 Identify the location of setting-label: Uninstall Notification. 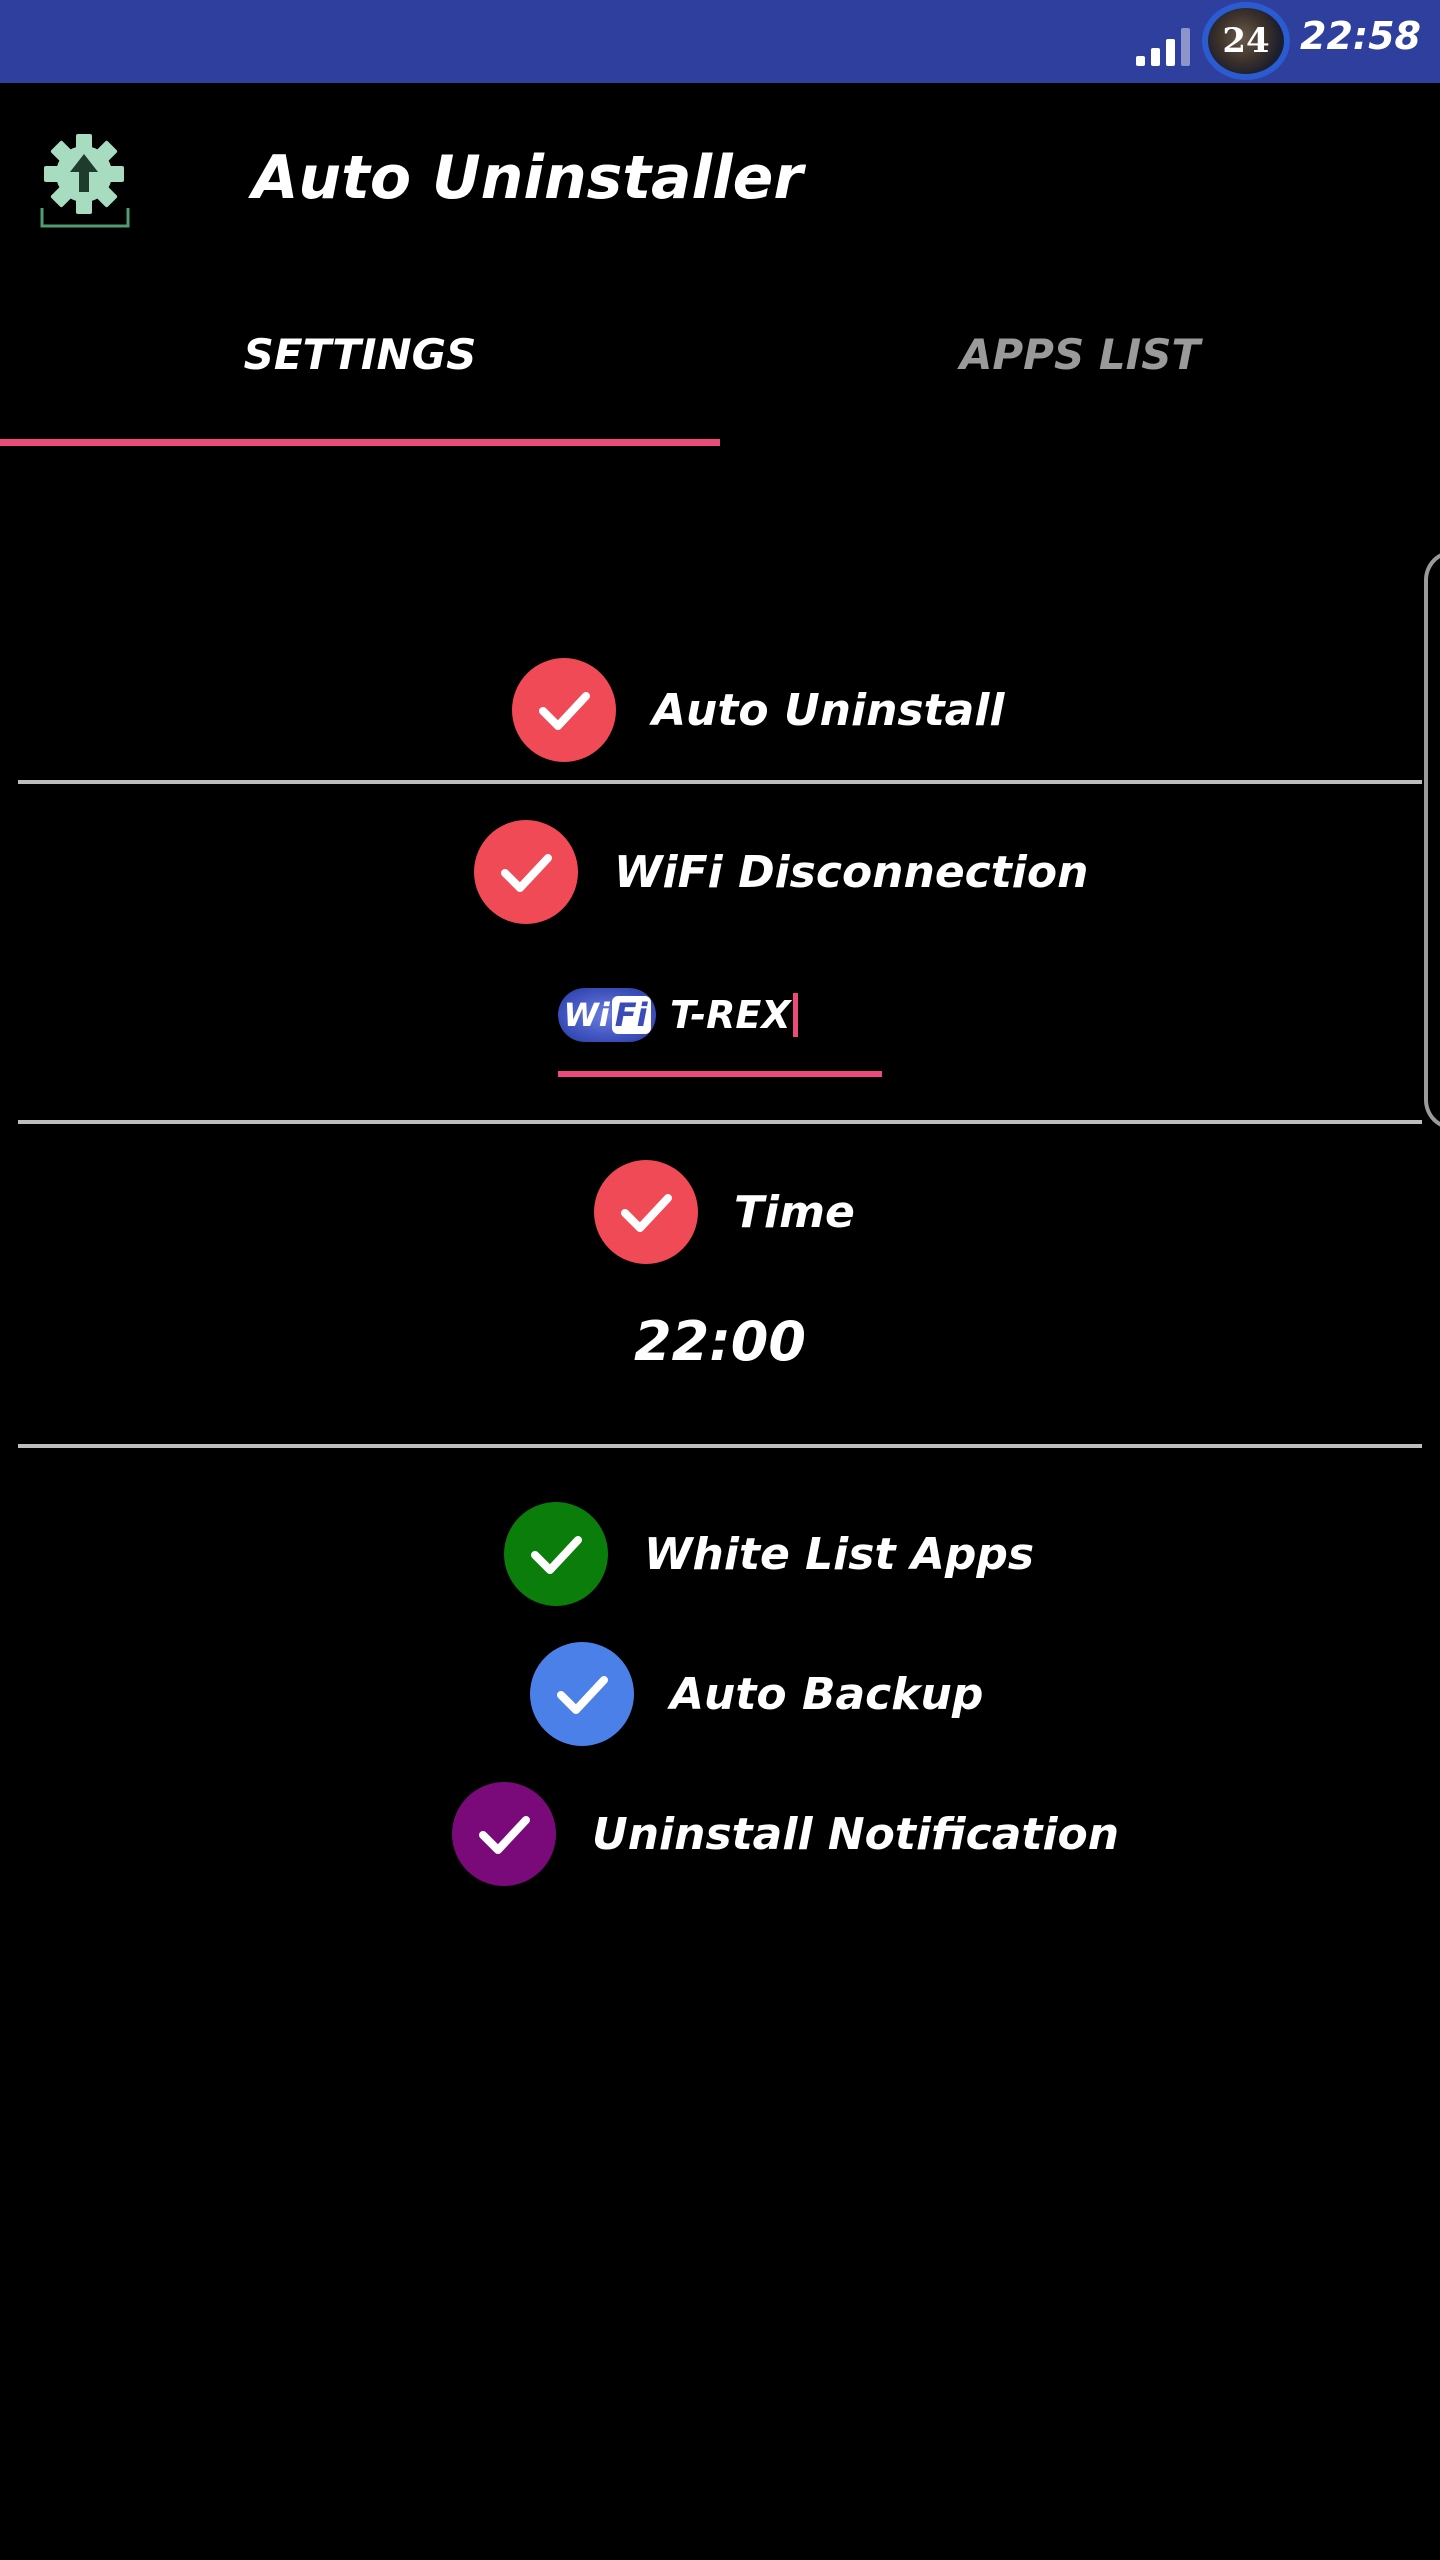
(856, 1834).